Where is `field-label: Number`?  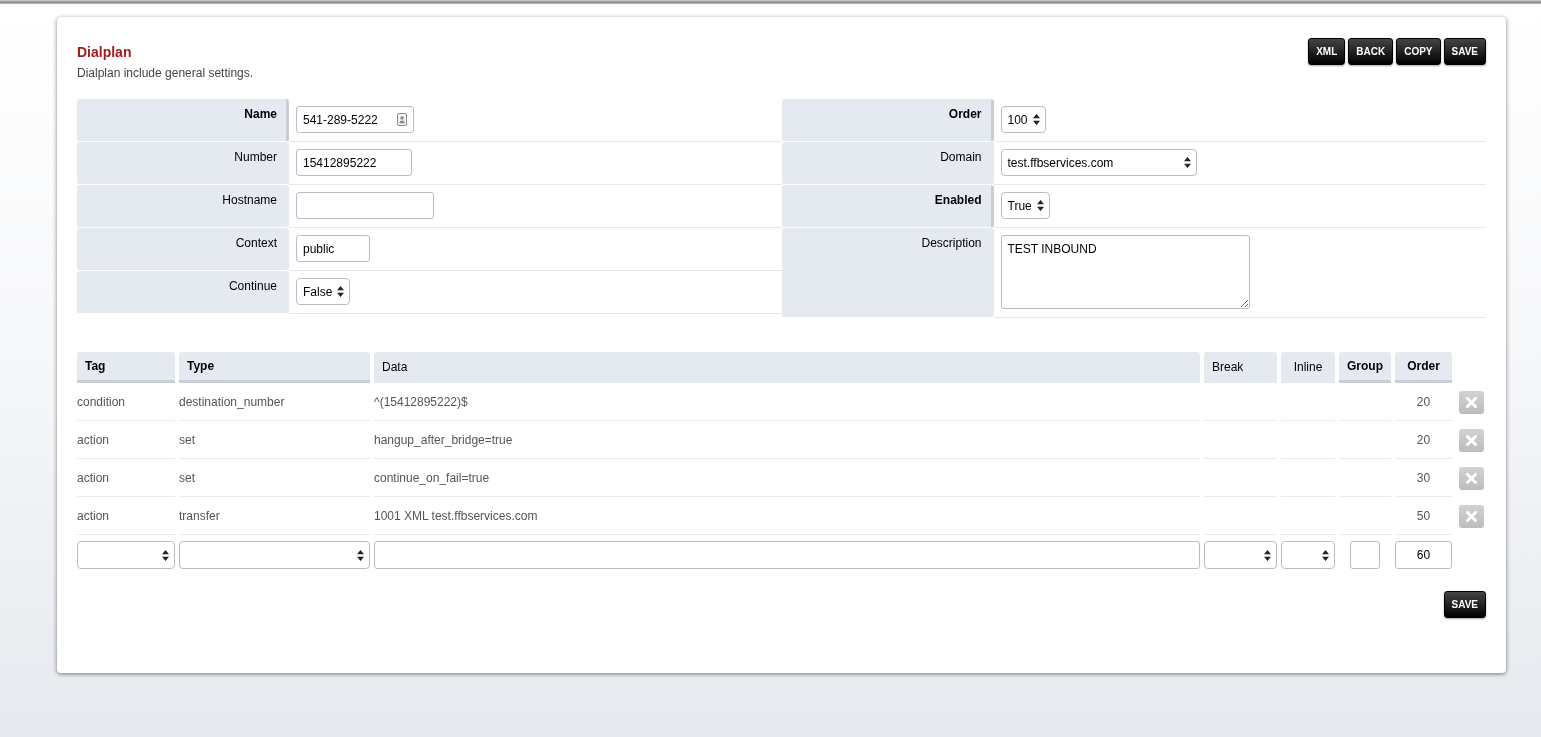
field-label: Number is located at coordinates (183, 163).